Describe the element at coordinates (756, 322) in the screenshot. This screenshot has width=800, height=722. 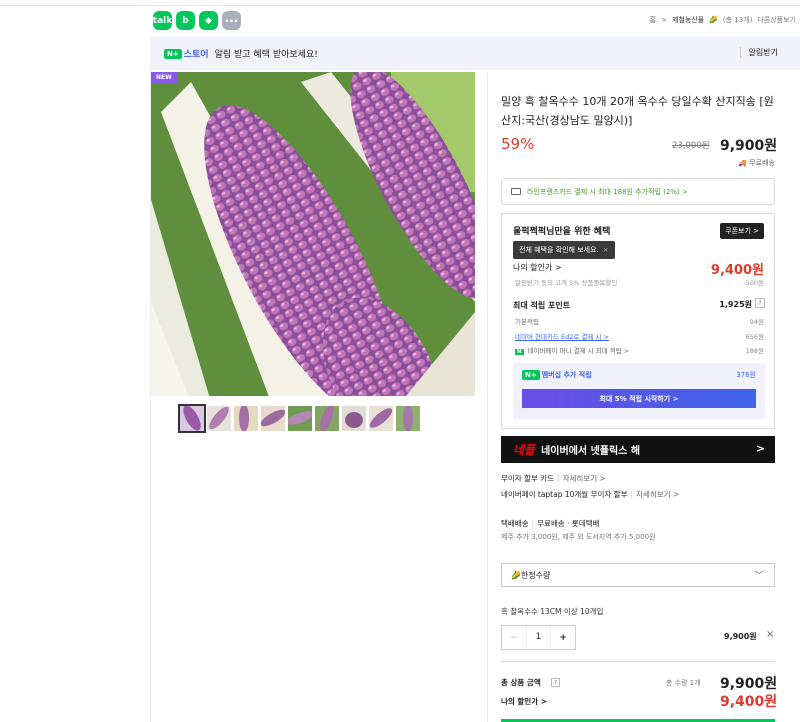
I see `point-row-value: 94원` at that location.